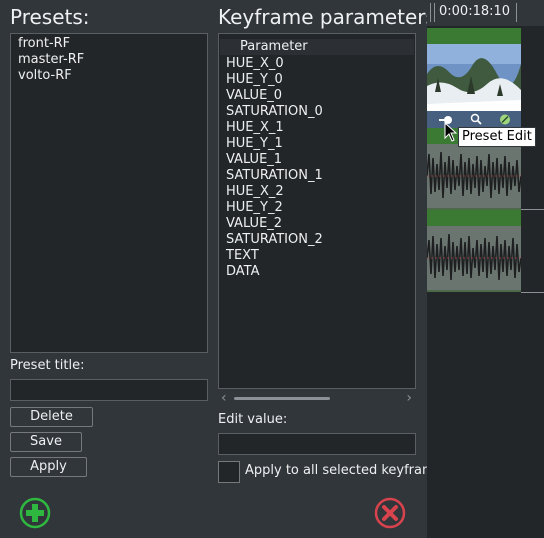  What do you see at coordinates (274, 208) in the screenshot?
I see `parameter-item: HUE_Y_2` at bounding box center [274, 208].